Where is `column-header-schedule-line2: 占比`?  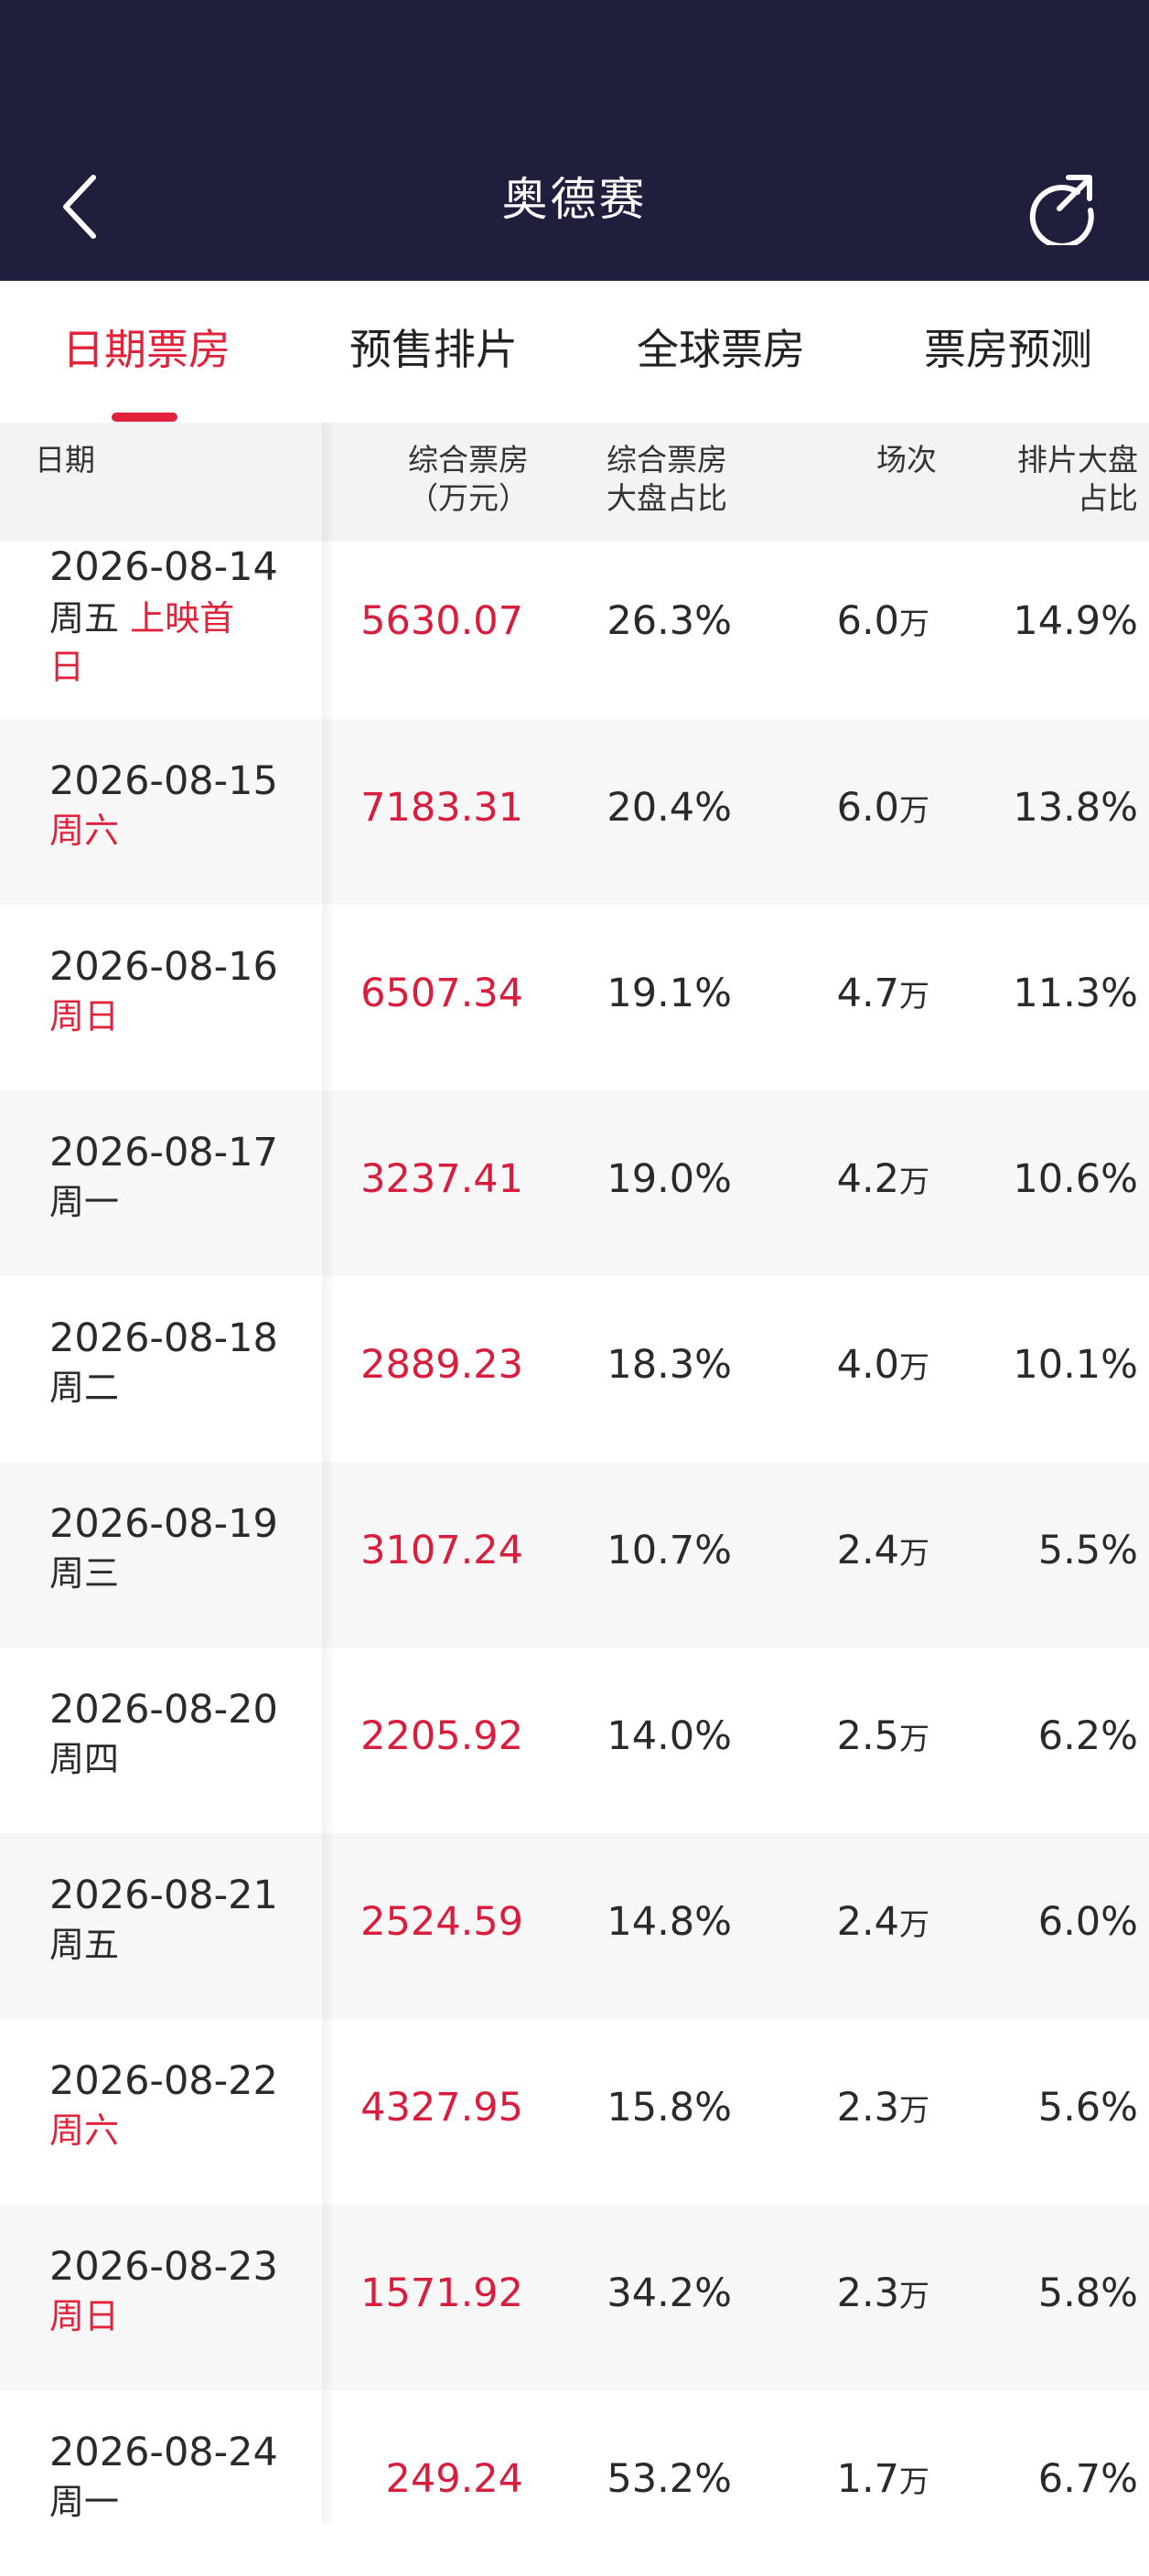
column-header-schedule-line2: 占比 is located at coordinates (1108, 498).